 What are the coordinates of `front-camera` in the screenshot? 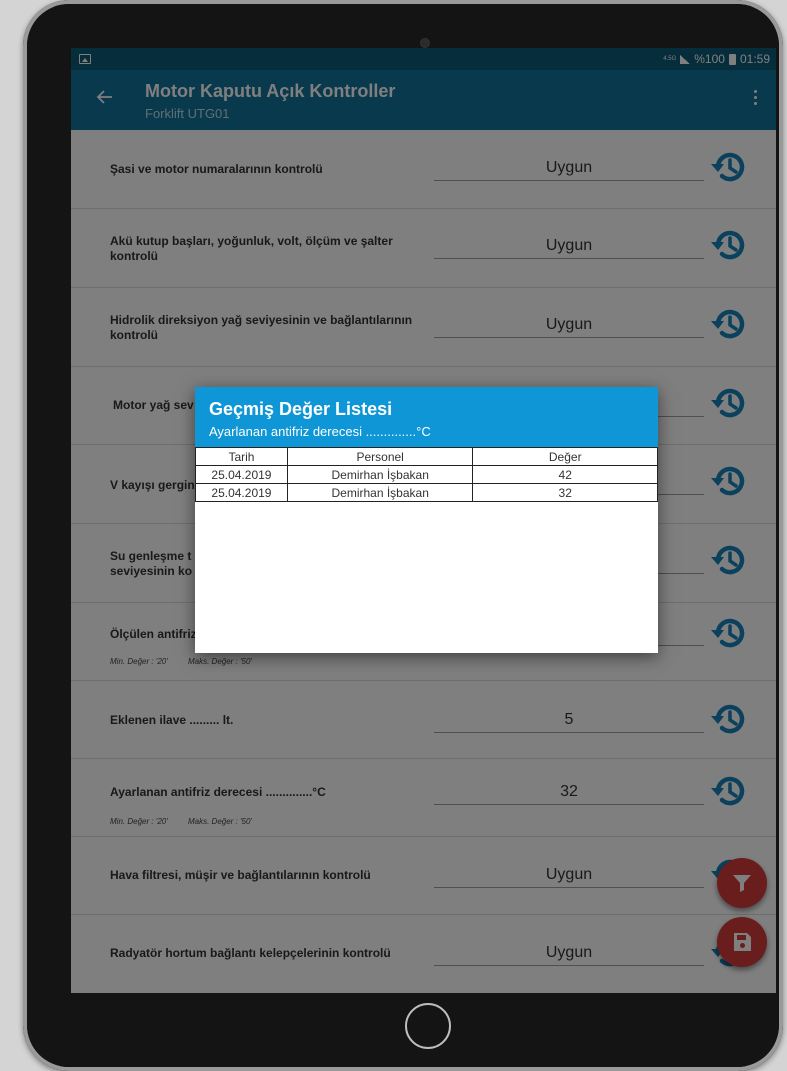 It's located at (425, 43).